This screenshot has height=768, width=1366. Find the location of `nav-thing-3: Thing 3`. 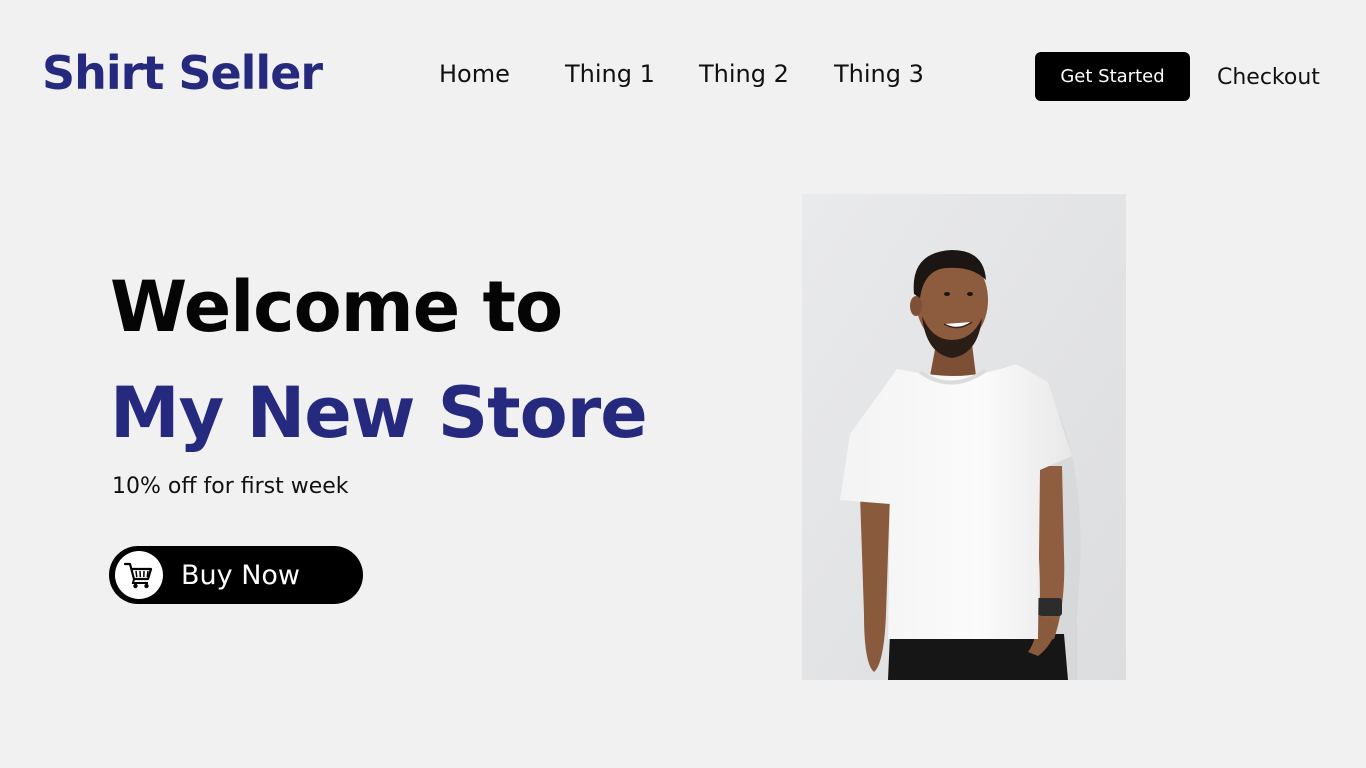

nav-thing-3: Thing 3 is located at coordinates (879, 74).